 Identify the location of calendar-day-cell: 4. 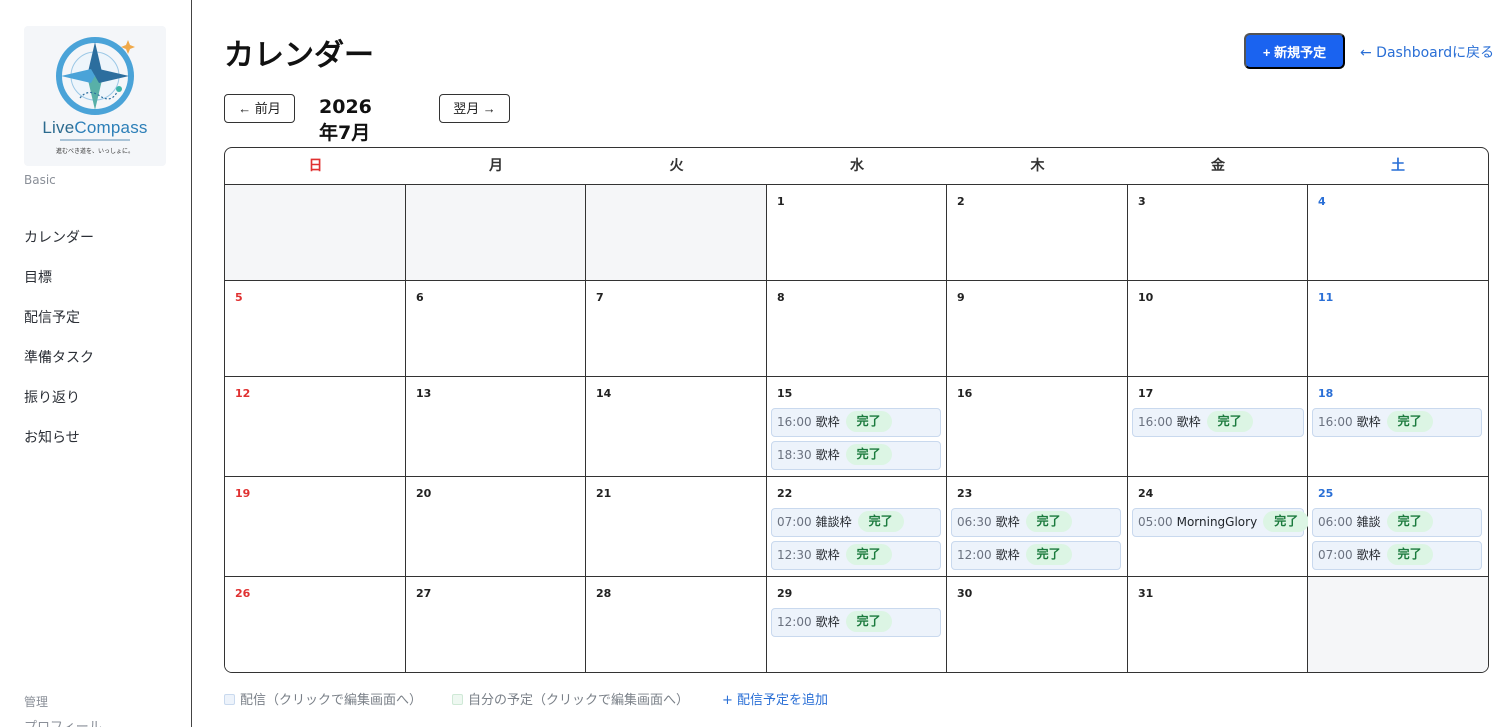
(1398, 233).